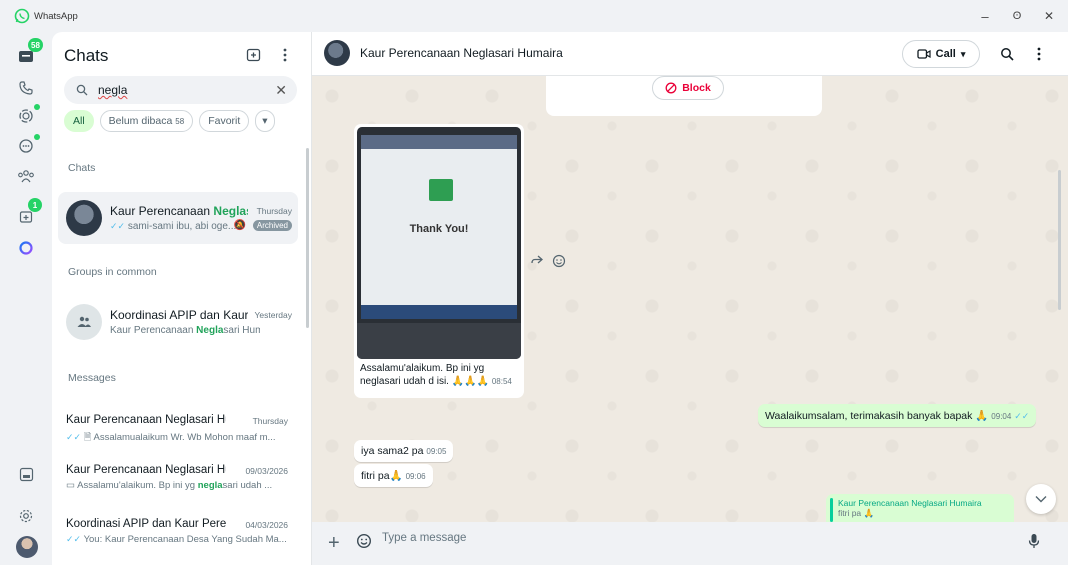  I want to click on group-preview-text: Kaur Perencanaan, so click(153, 330).